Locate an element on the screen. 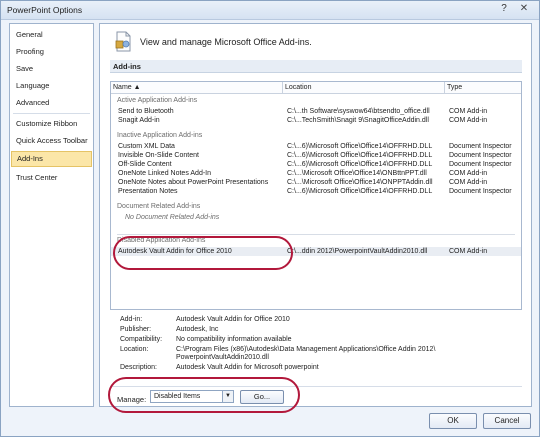 Image resolution: width=540 pixels, height=437 pixels. window-title: PowerPoint Options is located at coordinates (45, 10).